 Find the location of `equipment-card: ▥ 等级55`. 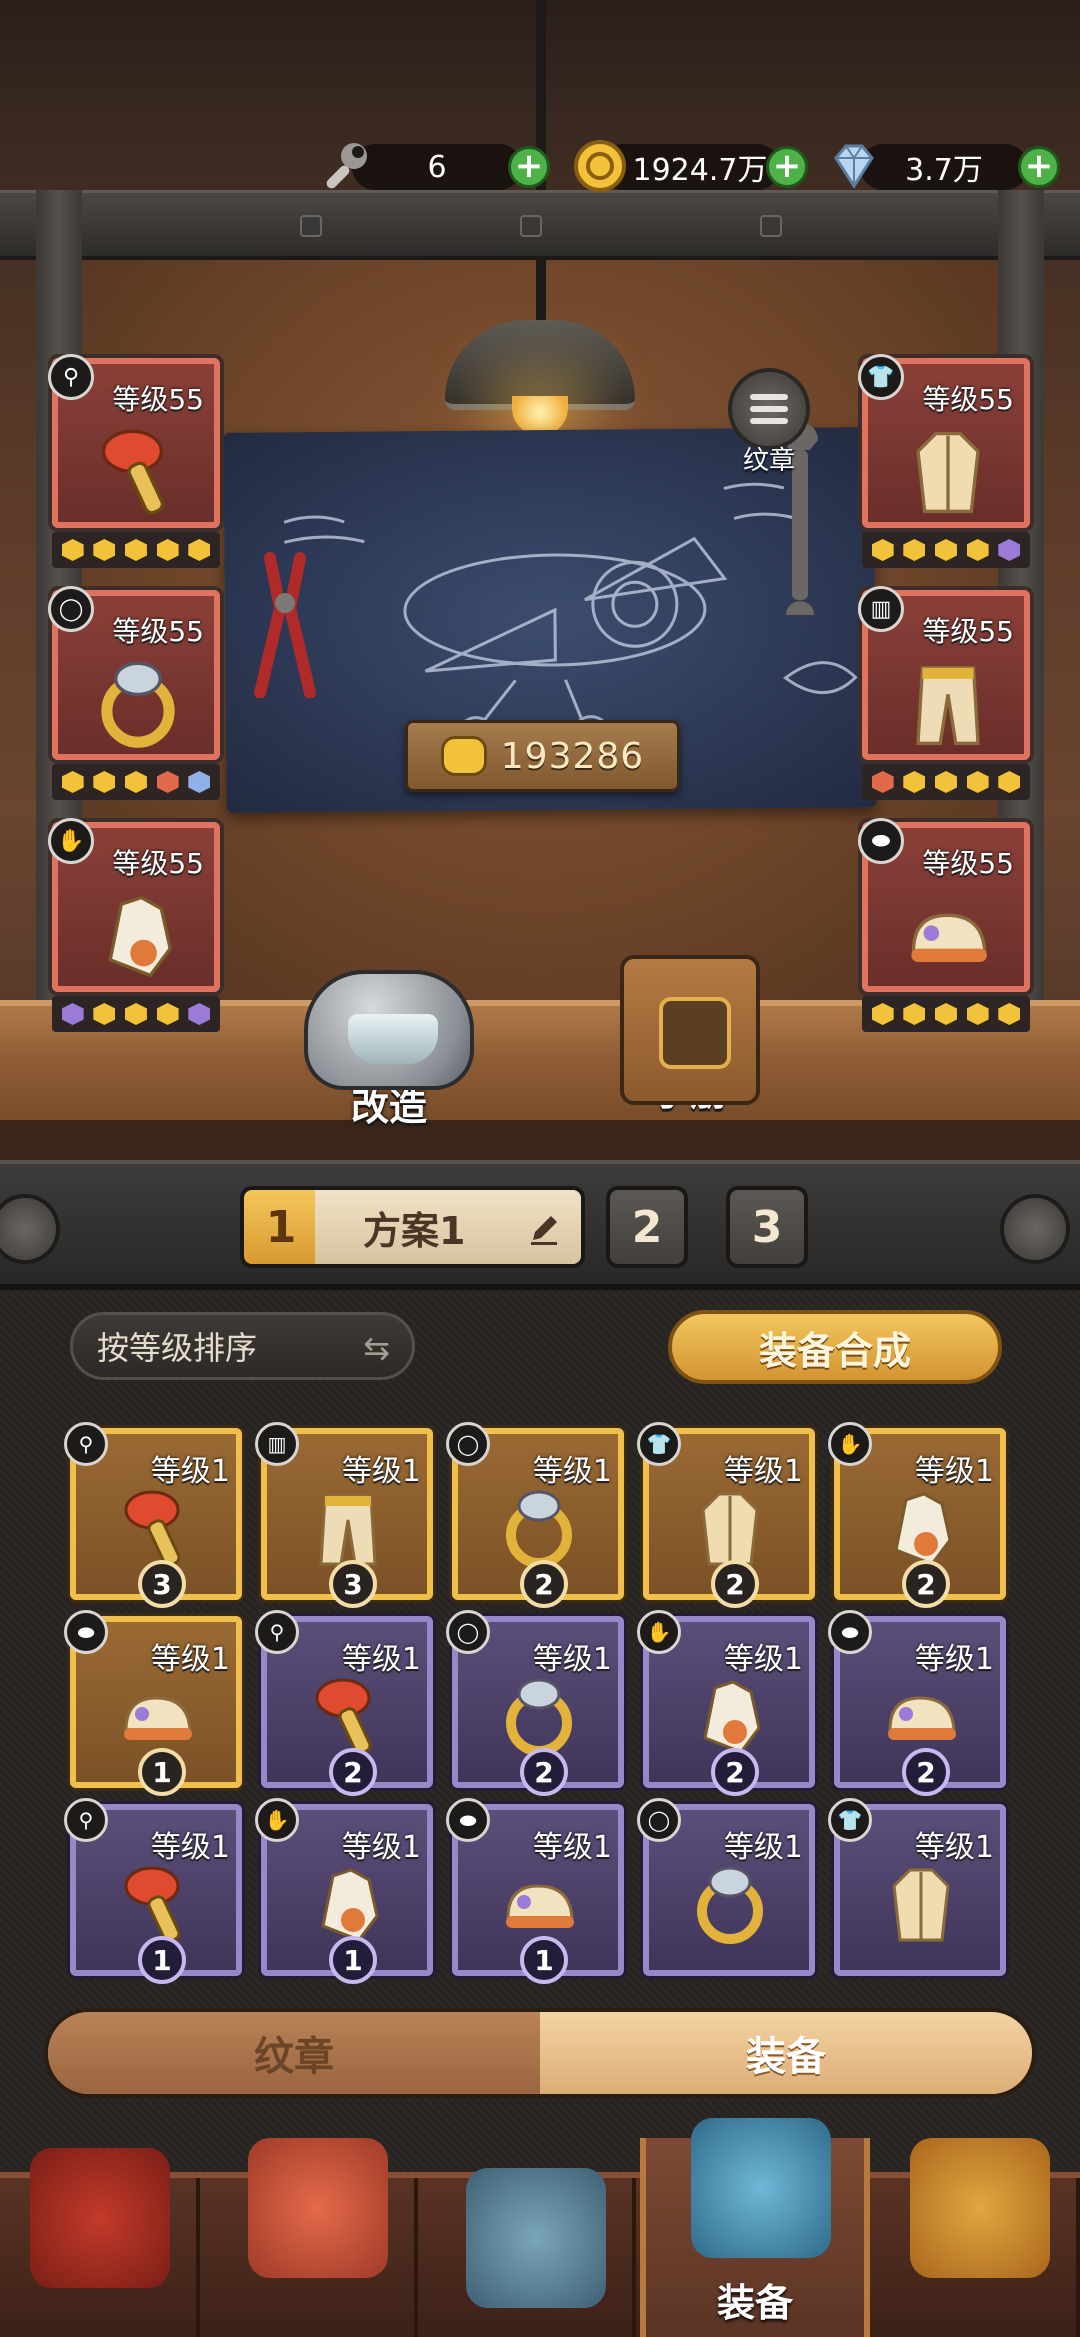

equipment-card: ▥ 等级55 is located at coordinates (944, 673).